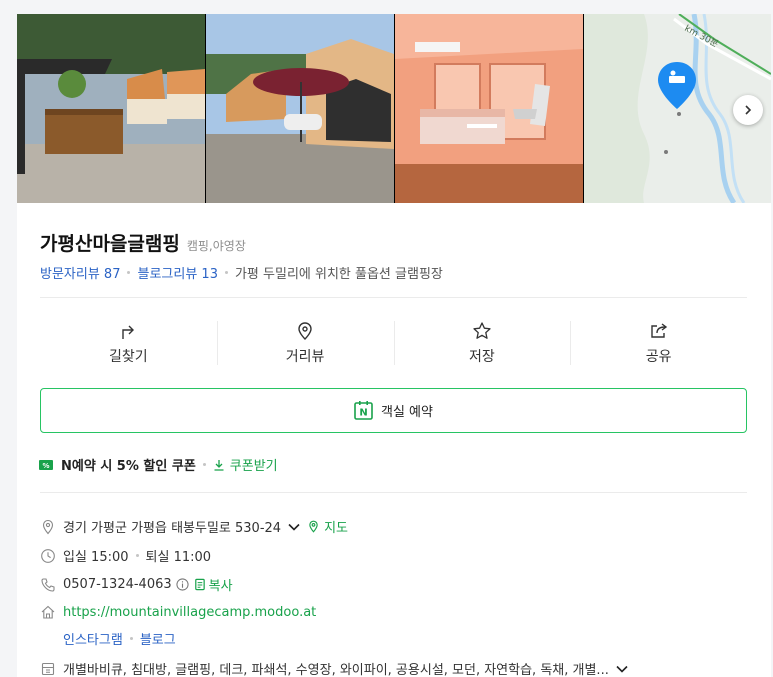  Describe the element at coordinates (658, 330) in the screenshot. I see `share-icon` at that location.